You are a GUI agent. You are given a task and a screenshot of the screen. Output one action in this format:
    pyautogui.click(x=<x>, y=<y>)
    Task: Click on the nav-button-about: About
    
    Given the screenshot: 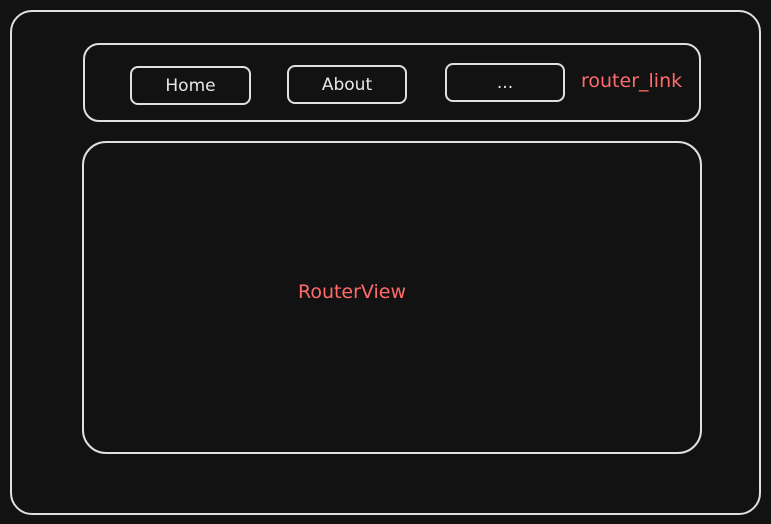 What is the action you would take?
    pyautogui.click(x=347, y=84)
    